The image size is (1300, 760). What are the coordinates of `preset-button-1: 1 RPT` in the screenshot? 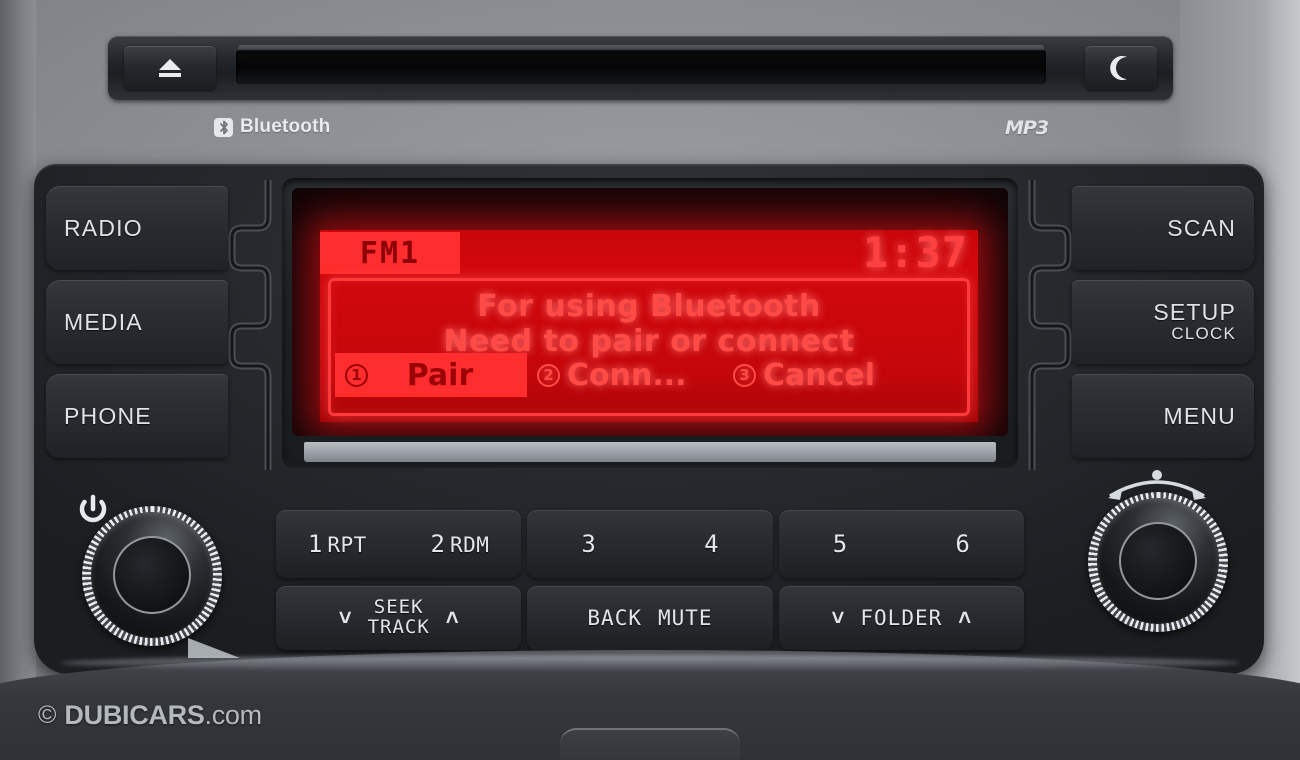 It's located at (337, 544).